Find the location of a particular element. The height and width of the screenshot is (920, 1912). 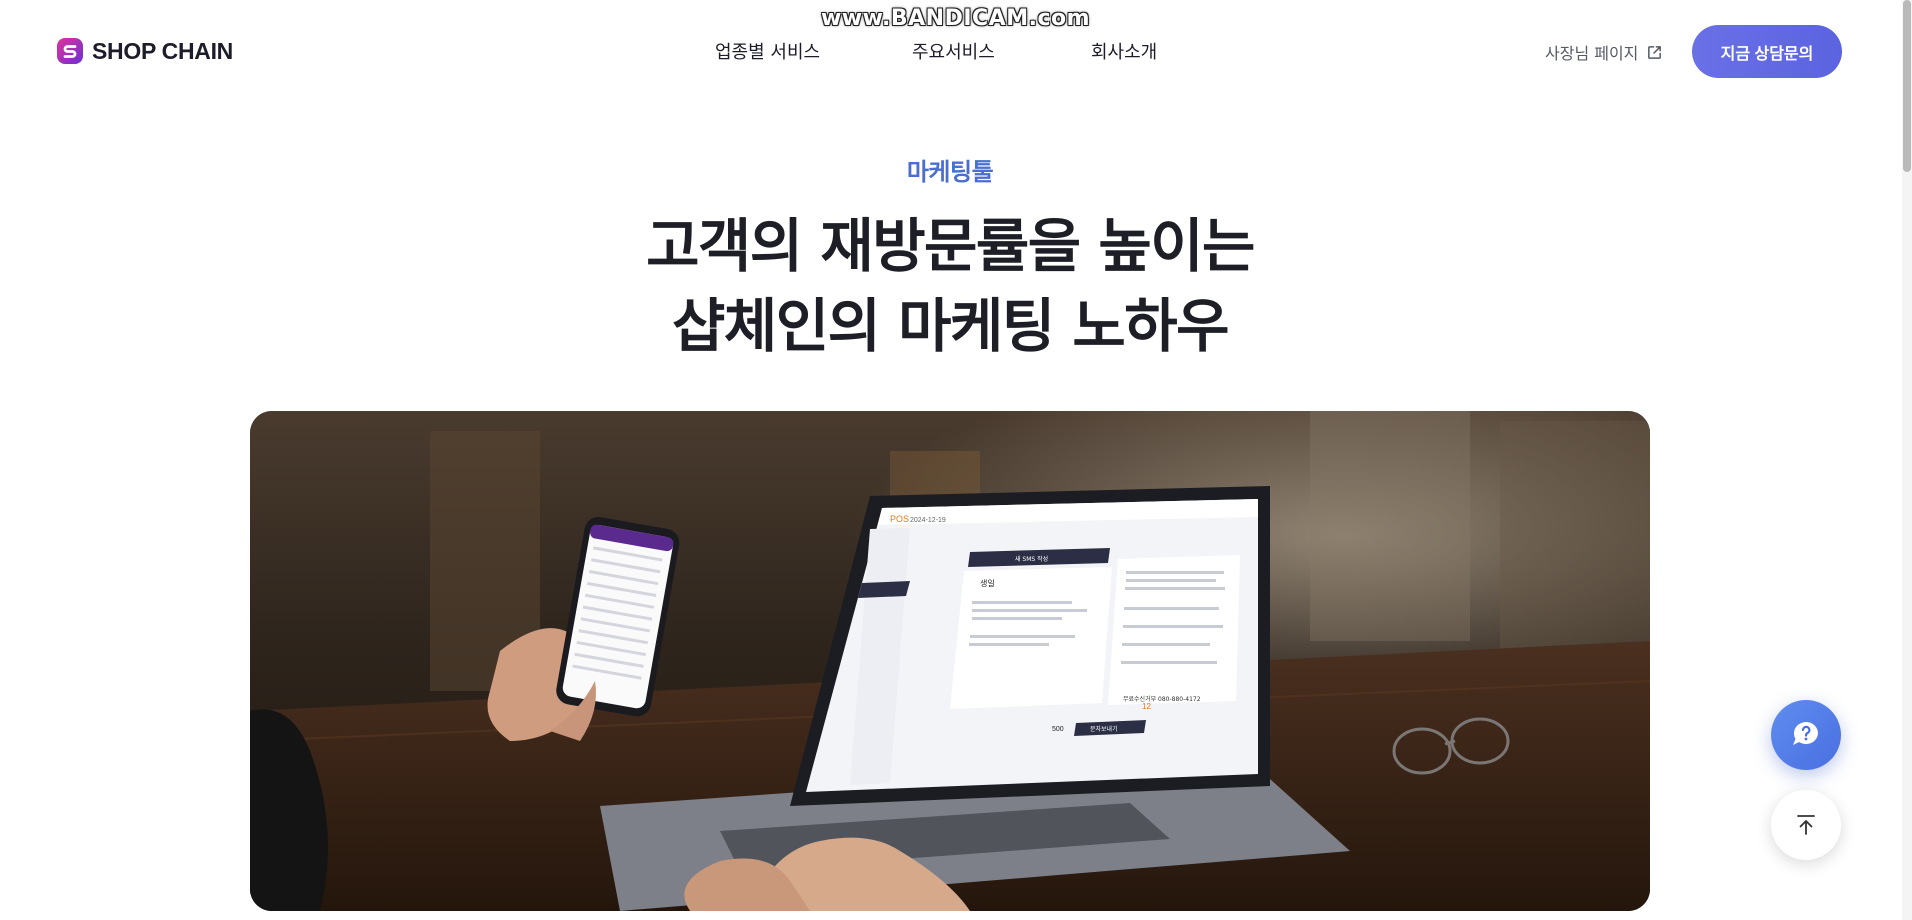

nav-item-main-services: 주요서비스 is located at coordinates (953, 51).